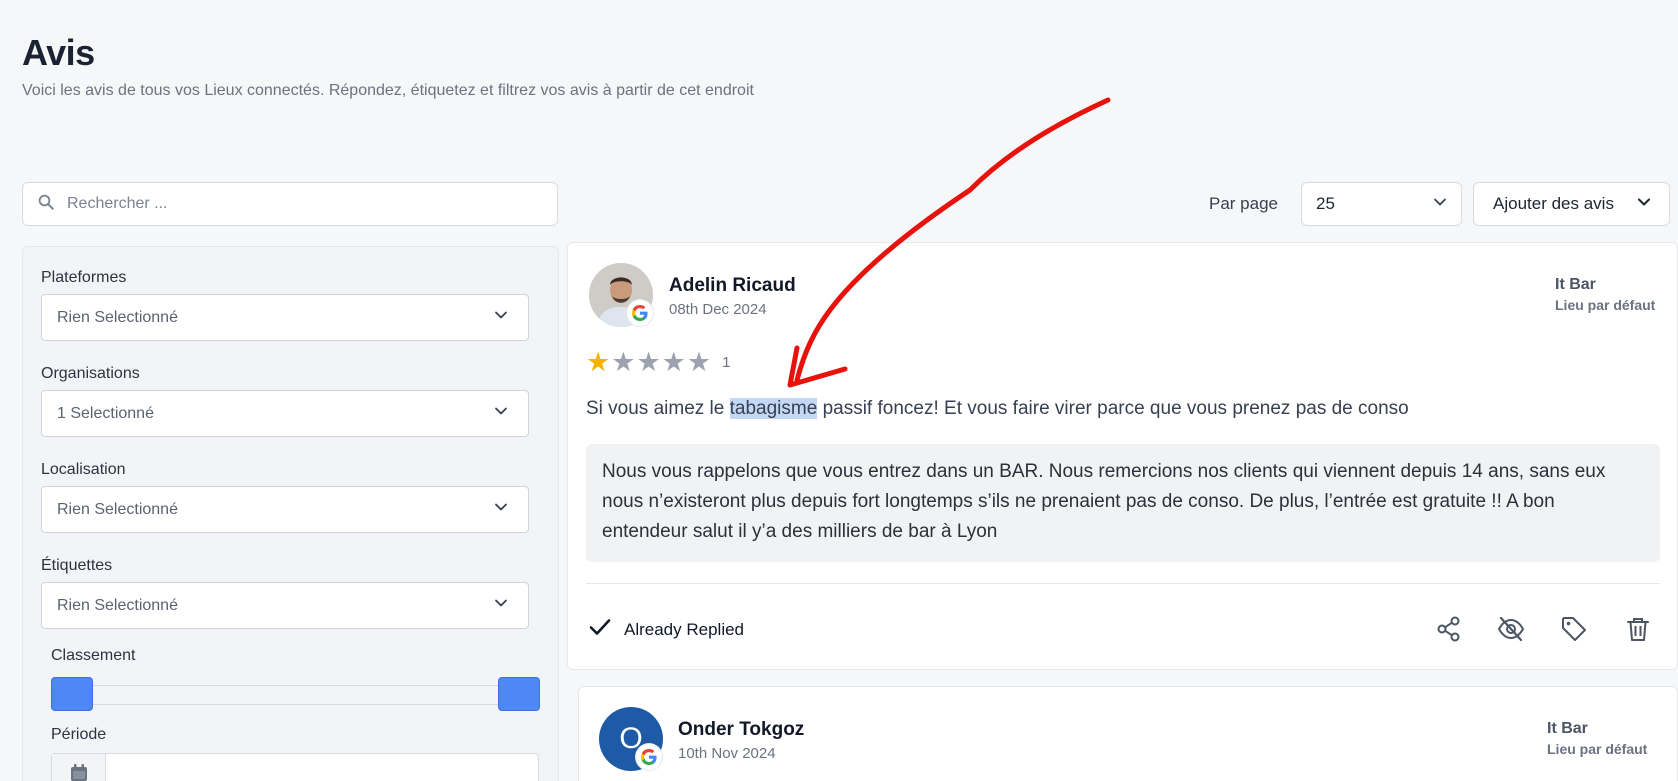 The width and height of the screenshot is (1678, 781). What do you see at coordinates (773, 408) in the screenshot?
I see `review-text-highlight: tabagisme` at bounding box center [773, 408].